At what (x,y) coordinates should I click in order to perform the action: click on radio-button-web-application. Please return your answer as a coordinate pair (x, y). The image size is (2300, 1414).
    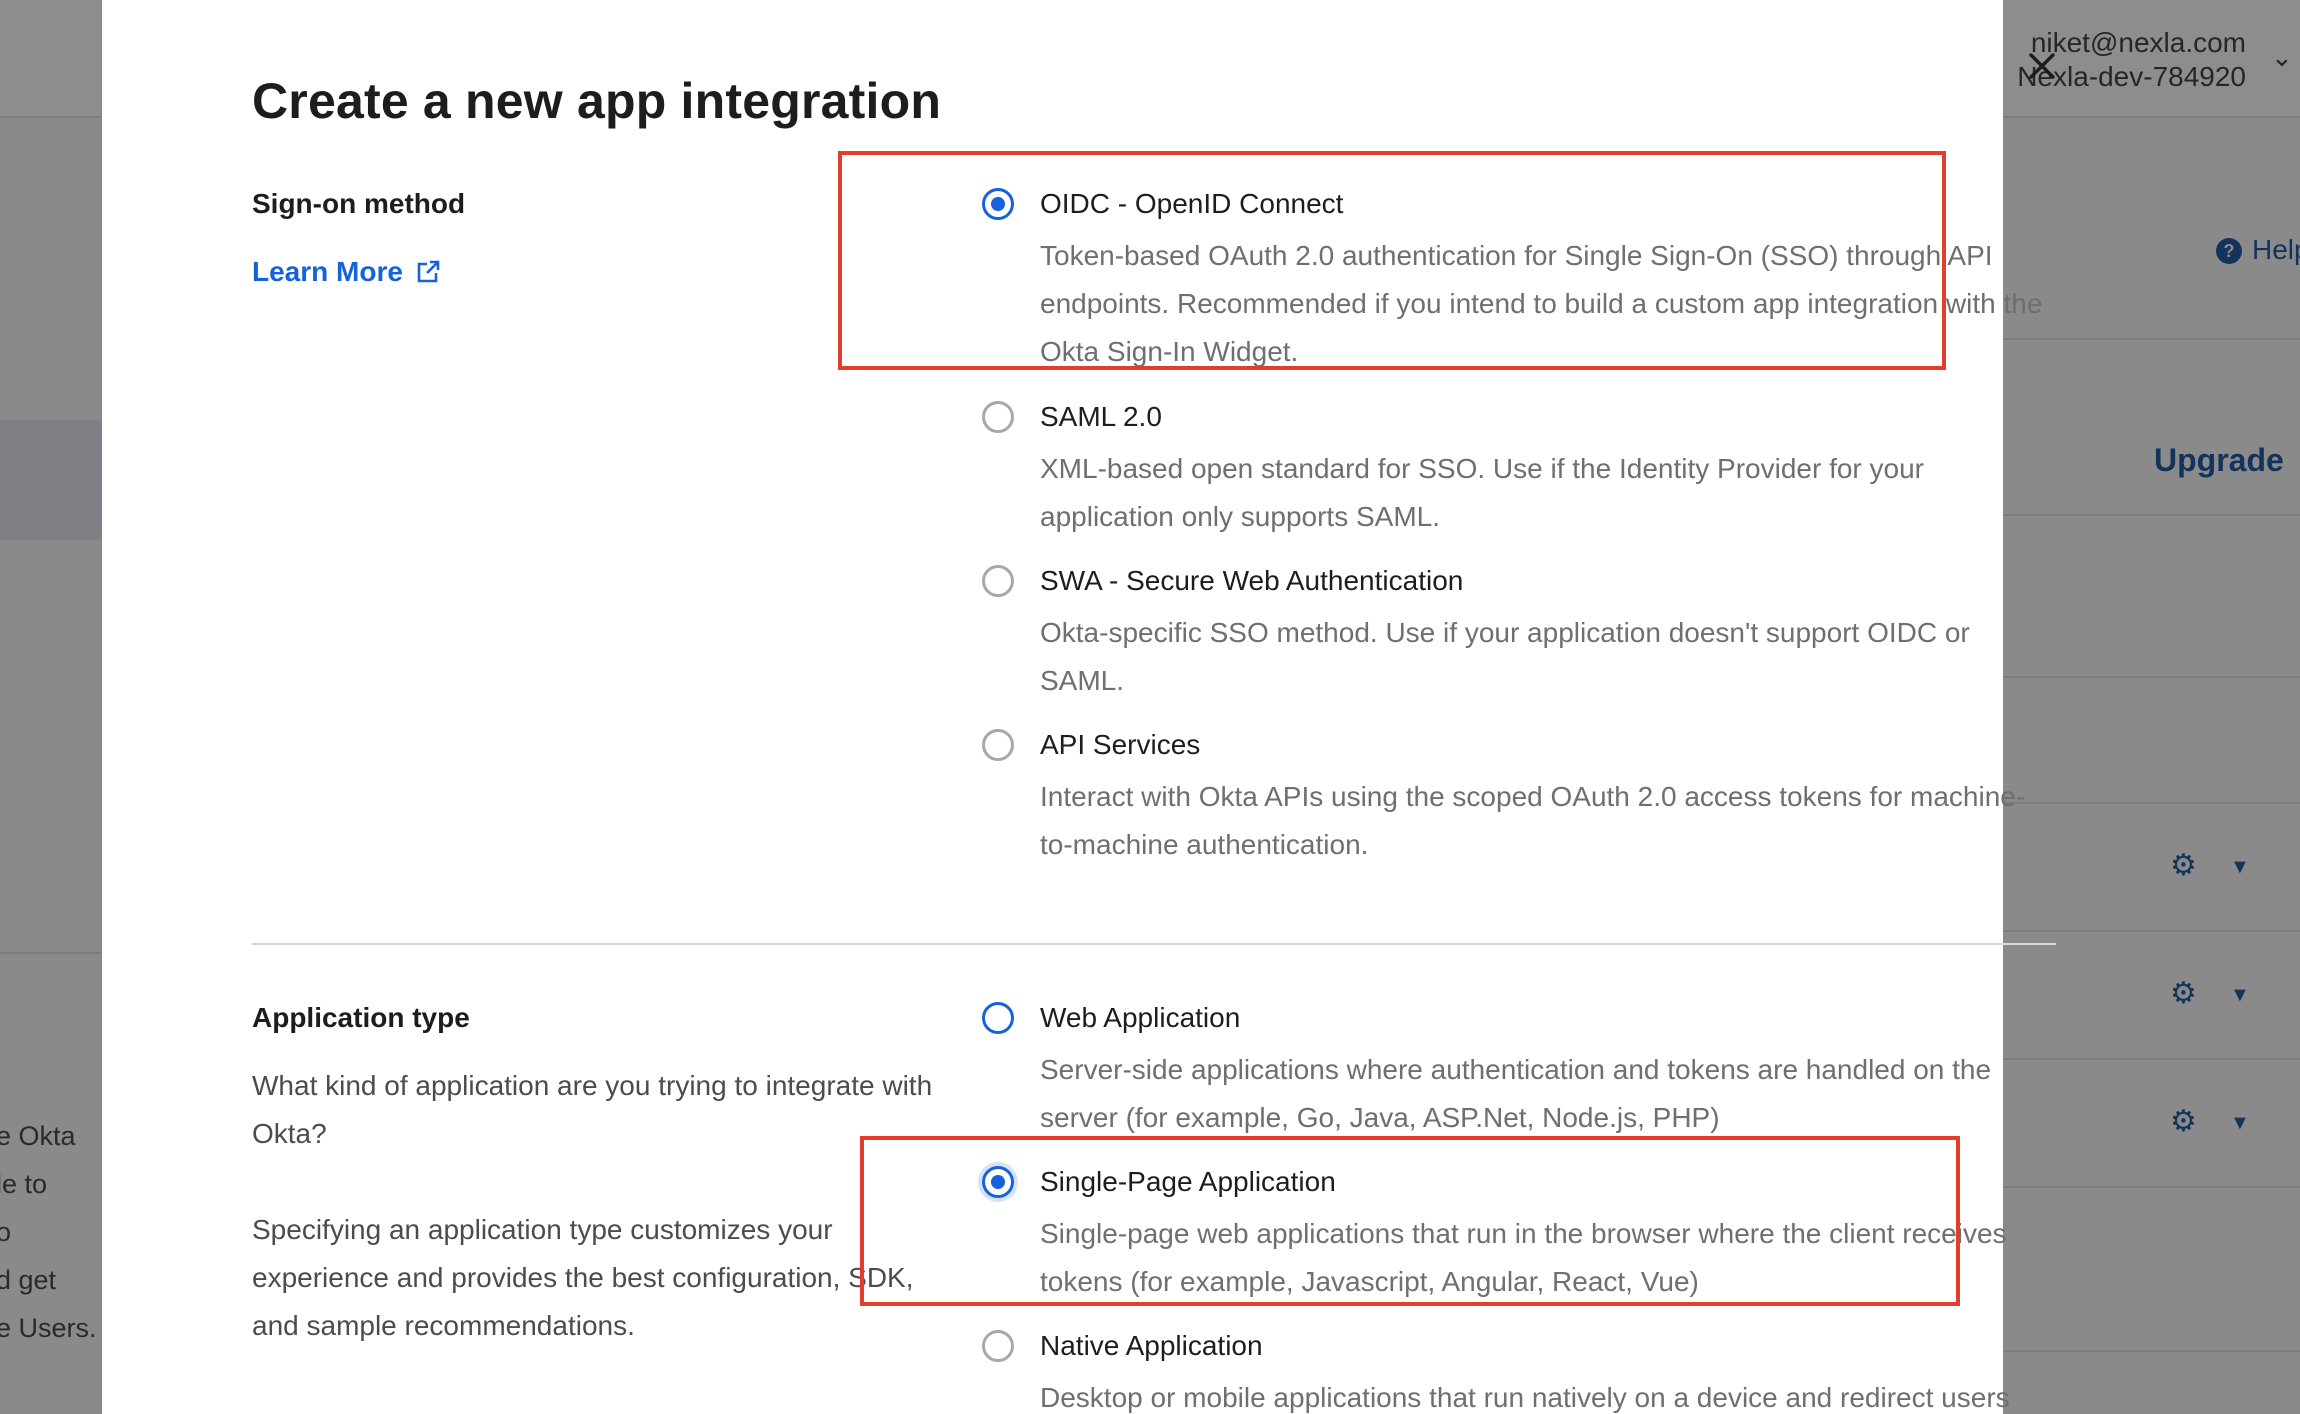
    Looking at the image, I should click on (998, 1018).